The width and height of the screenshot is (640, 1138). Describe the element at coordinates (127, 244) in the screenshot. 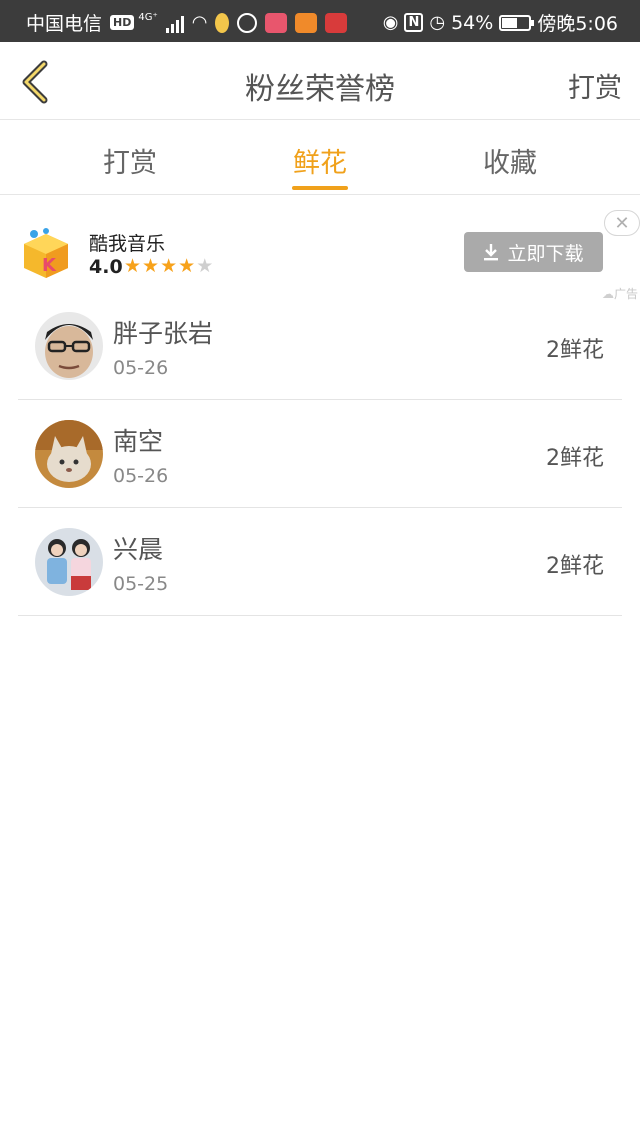

I see `ad-app-name: 酷我音乐` at that location.